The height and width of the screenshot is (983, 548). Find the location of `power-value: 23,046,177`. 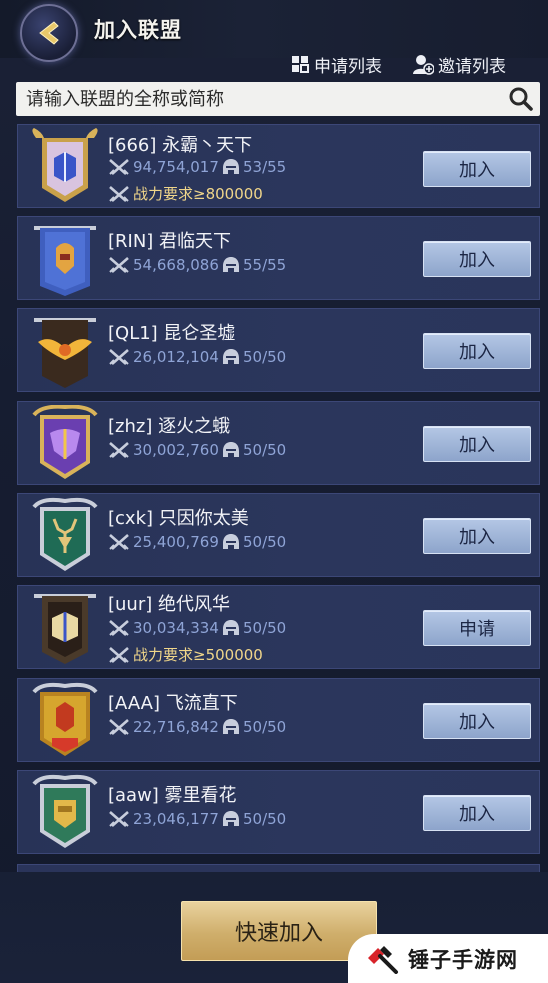

power-value: 23,046,177 is located at coordinates (176, 819).